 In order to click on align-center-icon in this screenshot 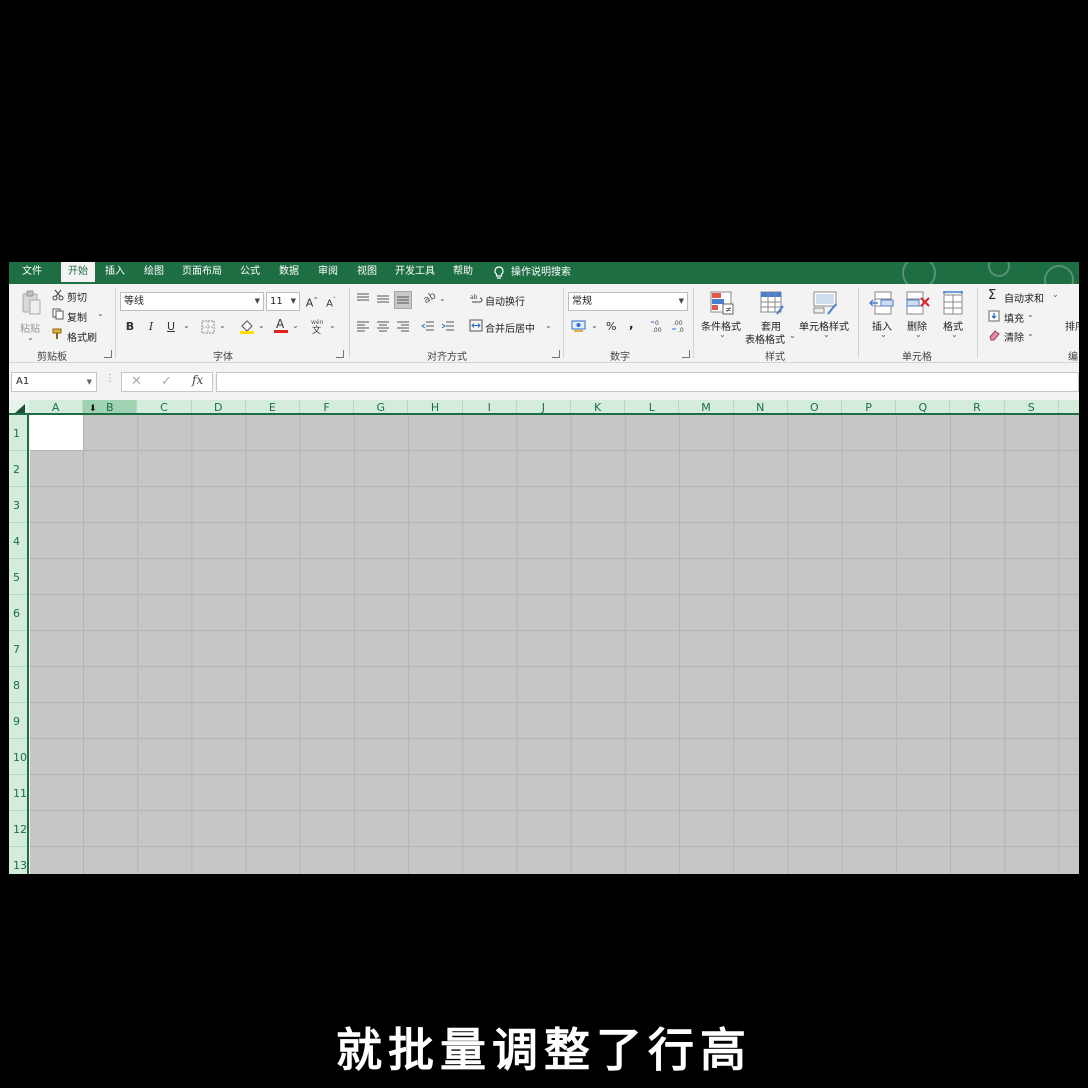, I will do `click(383, 326)`.